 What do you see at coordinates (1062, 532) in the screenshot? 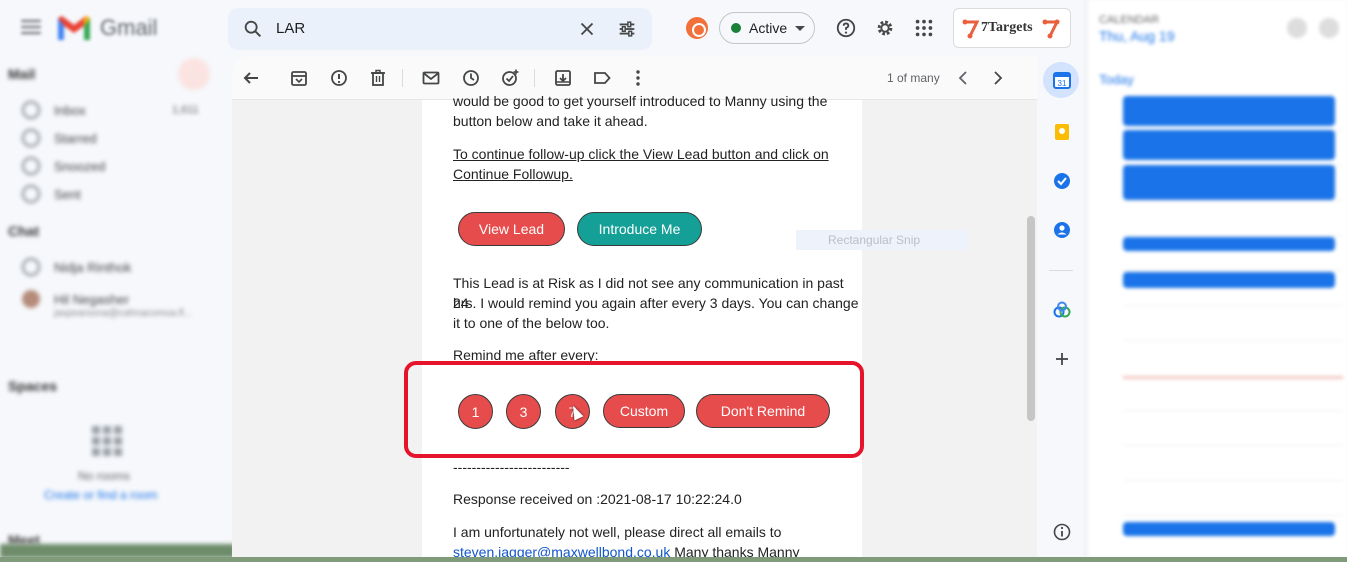
I see `info-icon` at bounding box center [1062, 532].